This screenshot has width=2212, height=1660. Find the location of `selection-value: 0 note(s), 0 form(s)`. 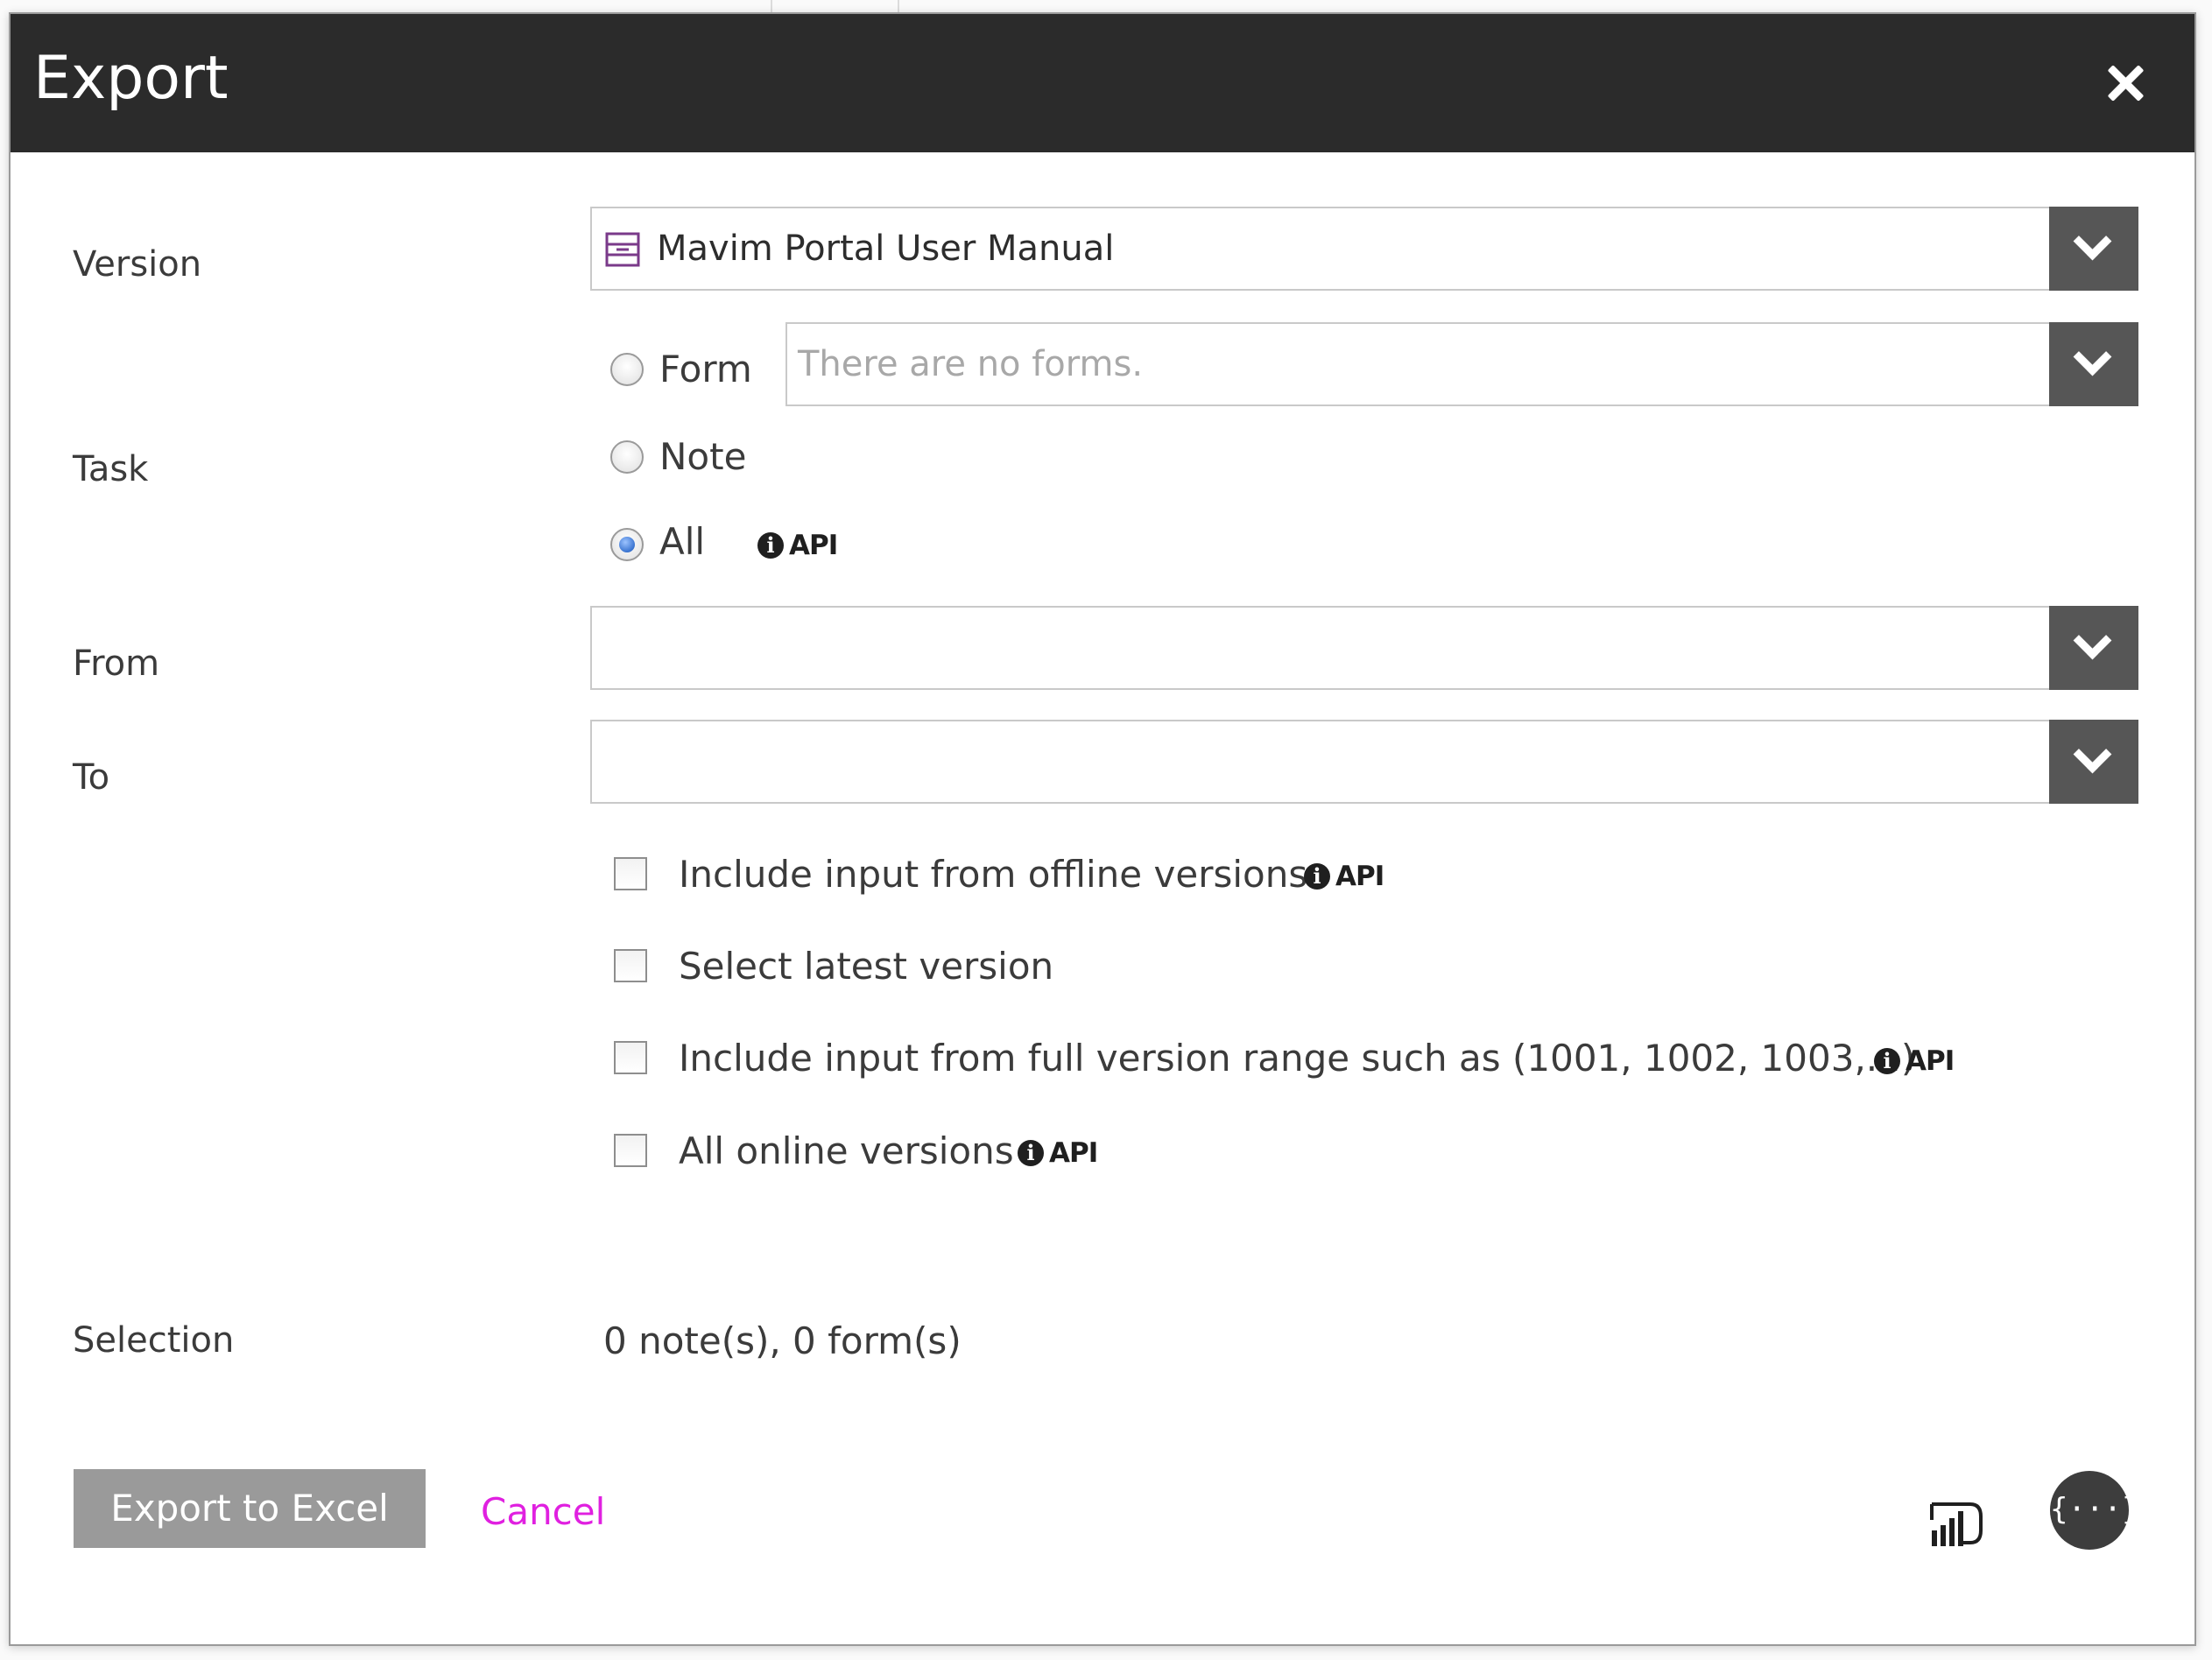

selection-value: 0 note(s), 0 form(s) is located at coordinates (782, 1340).